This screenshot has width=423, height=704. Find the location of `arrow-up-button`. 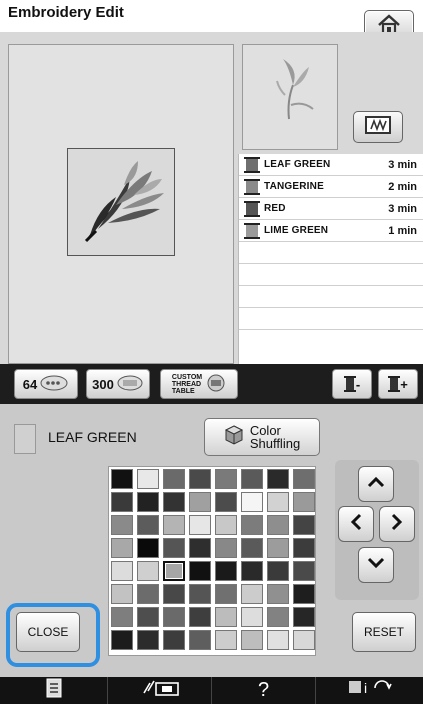

arrow-up-button is located at coordinates (376, 484).